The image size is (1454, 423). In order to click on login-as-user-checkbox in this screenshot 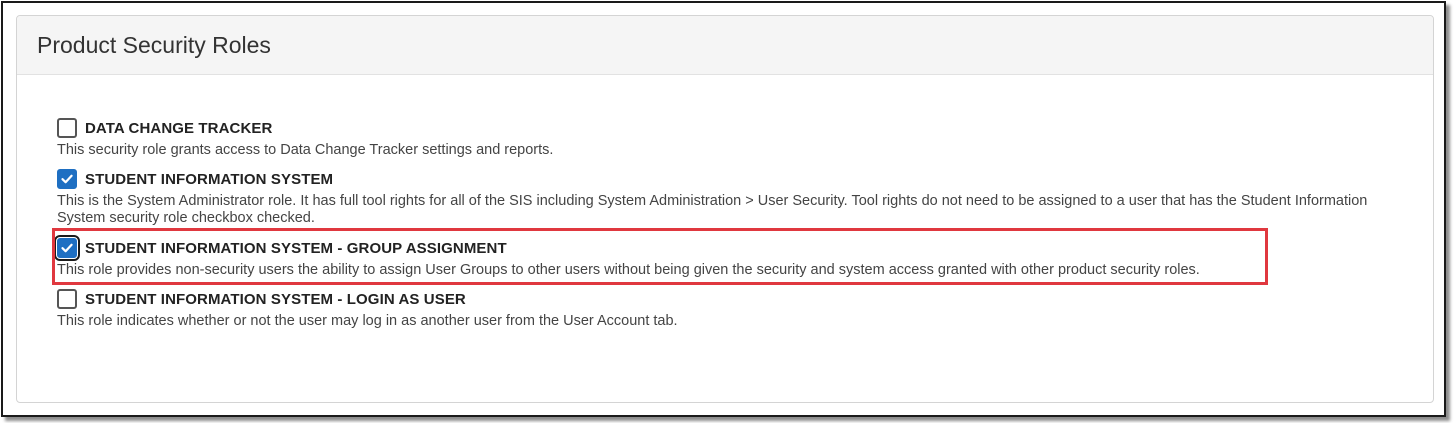, I will do `click(67, 299)`.